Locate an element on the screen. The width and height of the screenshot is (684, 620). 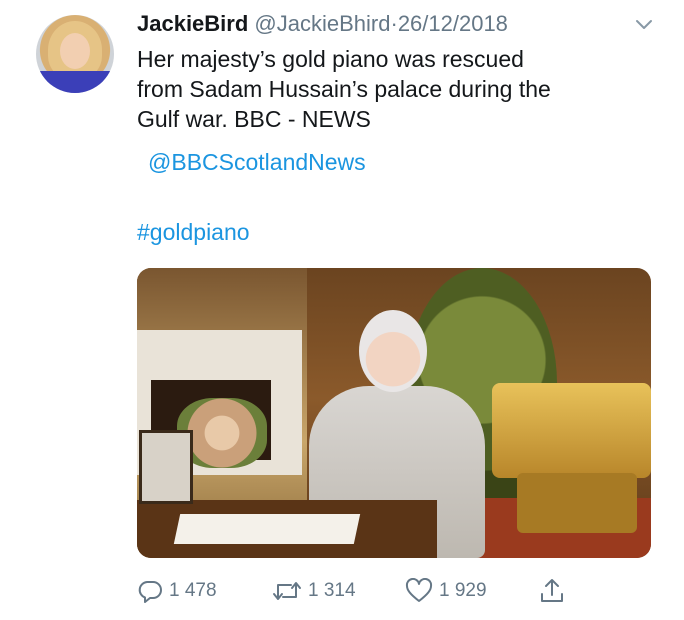
tweet-text-line: Her majesty’s gold piano was rescued is located at coordinates (330, 59).